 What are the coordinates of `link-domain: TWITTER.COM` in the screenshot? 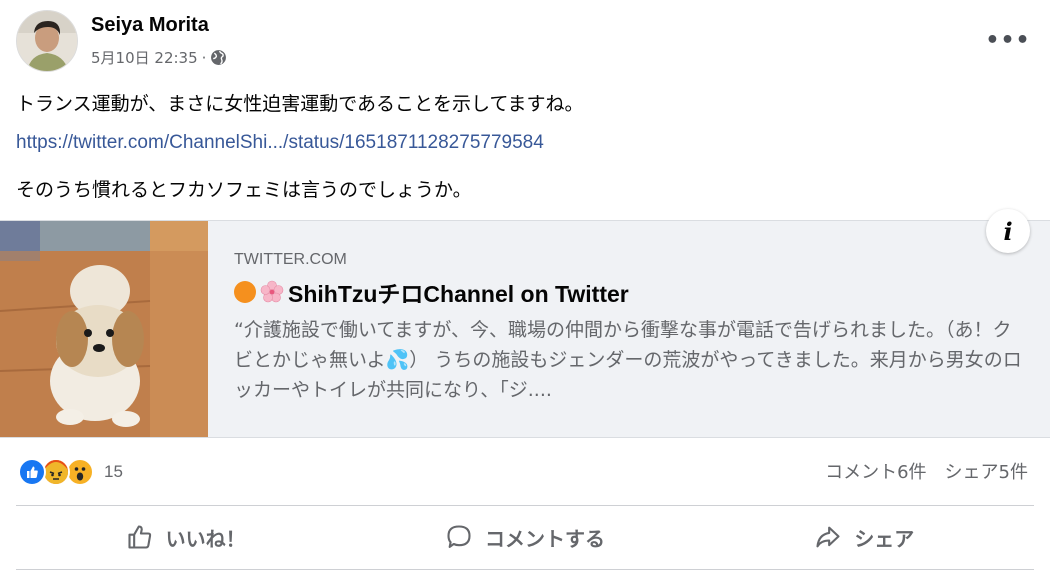 It's located at (290, 259).